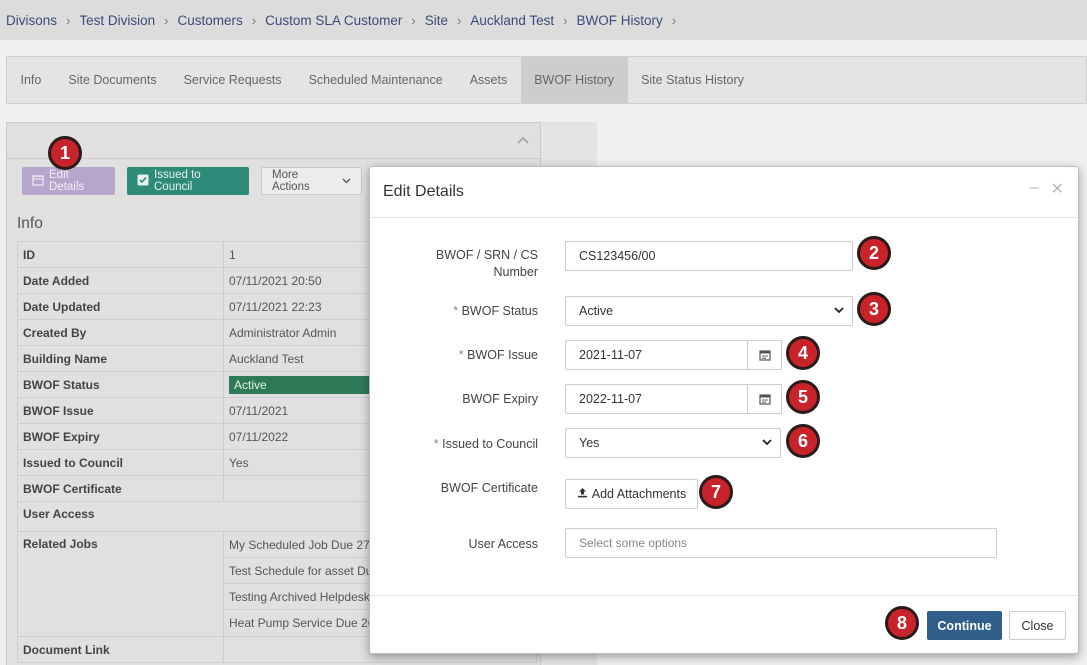 The image size is (1087, 665). I want to click on callout-badge: 1, so click(65, 153).